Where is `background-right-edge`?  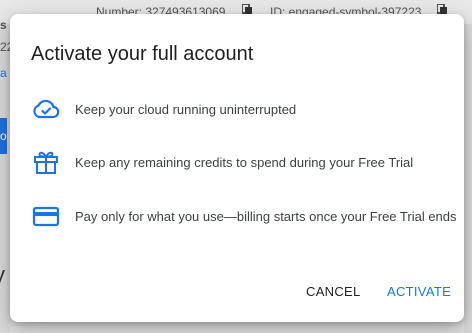 background-right-edge is located at coordinates (468, 178).